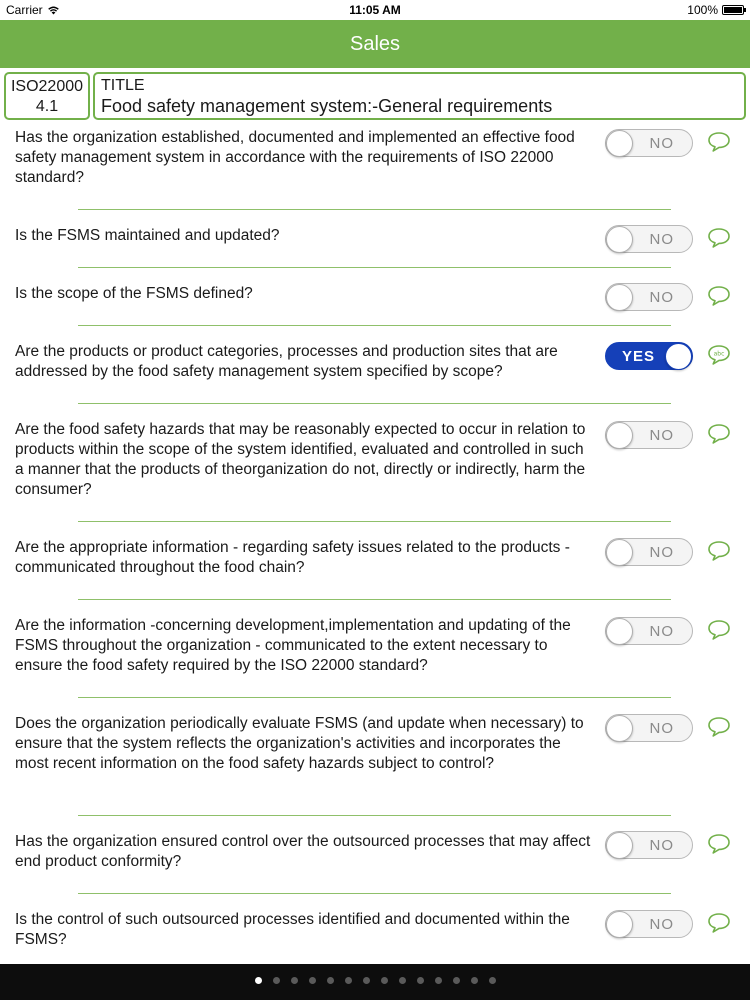  I want to click on status-bar: Carrier 11:05 AM 100%, so click(375, 10).